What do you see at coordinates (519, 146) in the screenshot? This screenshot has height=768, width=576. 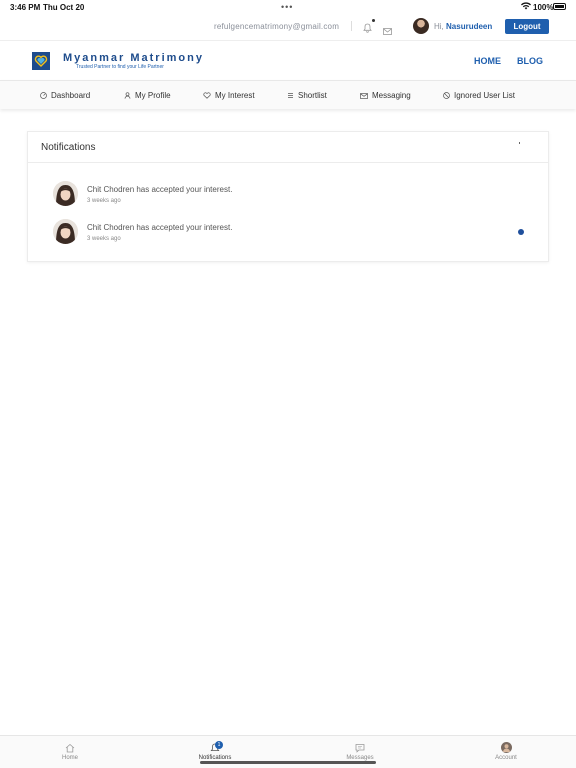 I see `more-options-icon` at bounding box center [519, 146].